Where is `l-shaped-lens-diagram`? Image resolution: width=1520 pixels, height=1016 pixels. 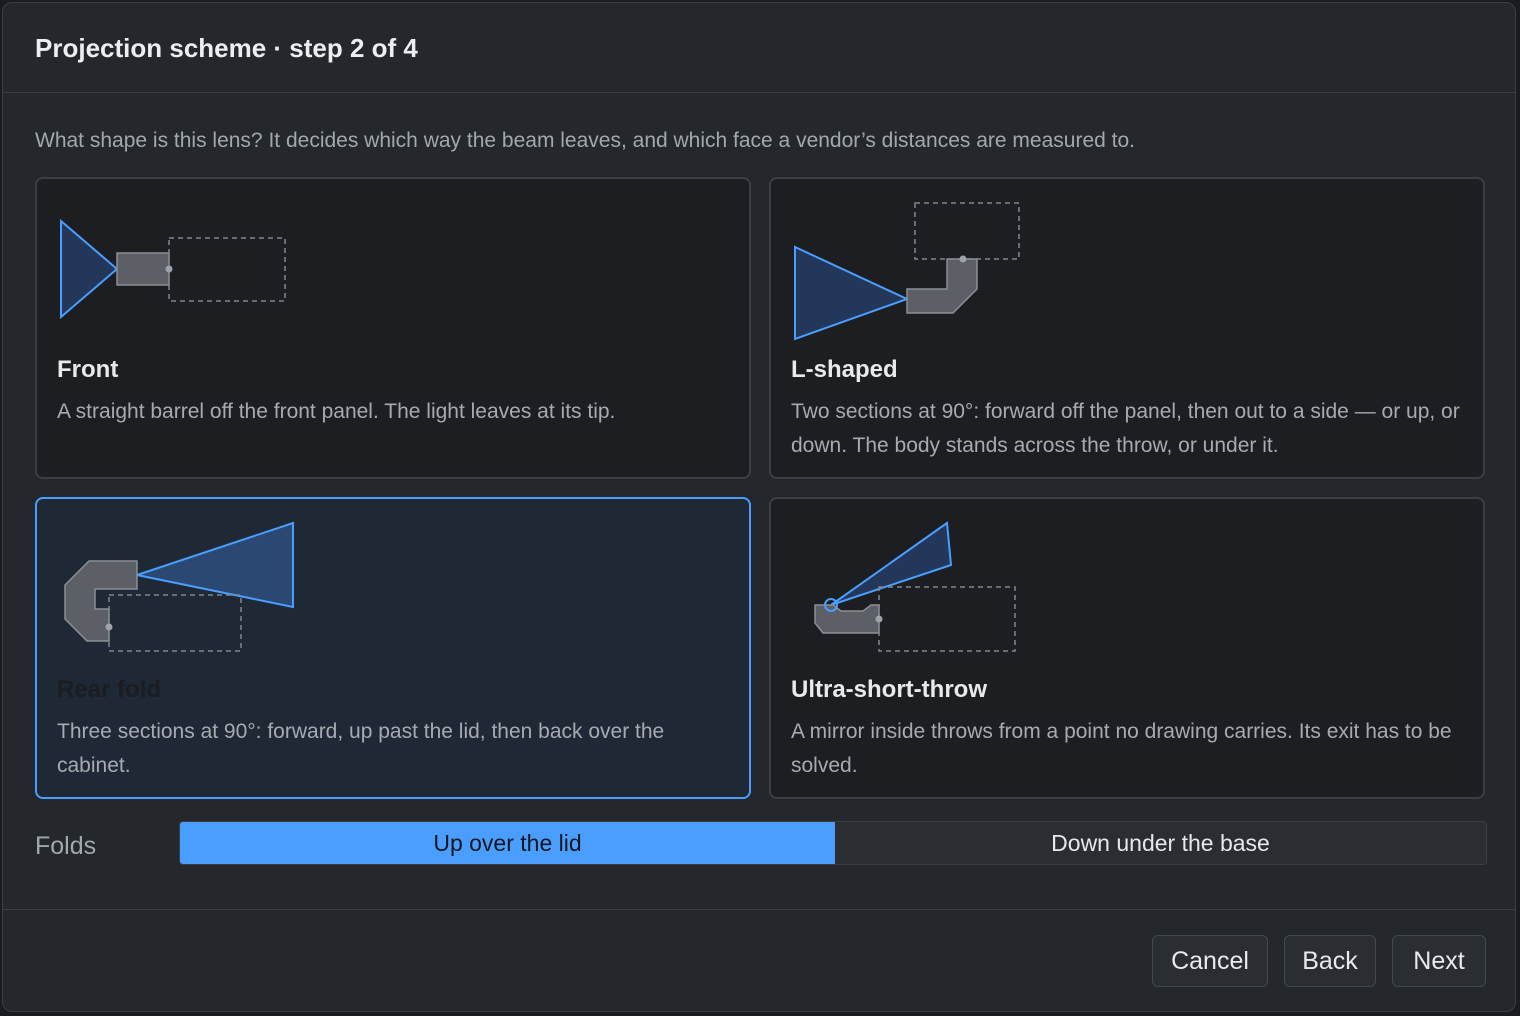 l-shaped-lens-diagram is located at coordinates (907, 271).